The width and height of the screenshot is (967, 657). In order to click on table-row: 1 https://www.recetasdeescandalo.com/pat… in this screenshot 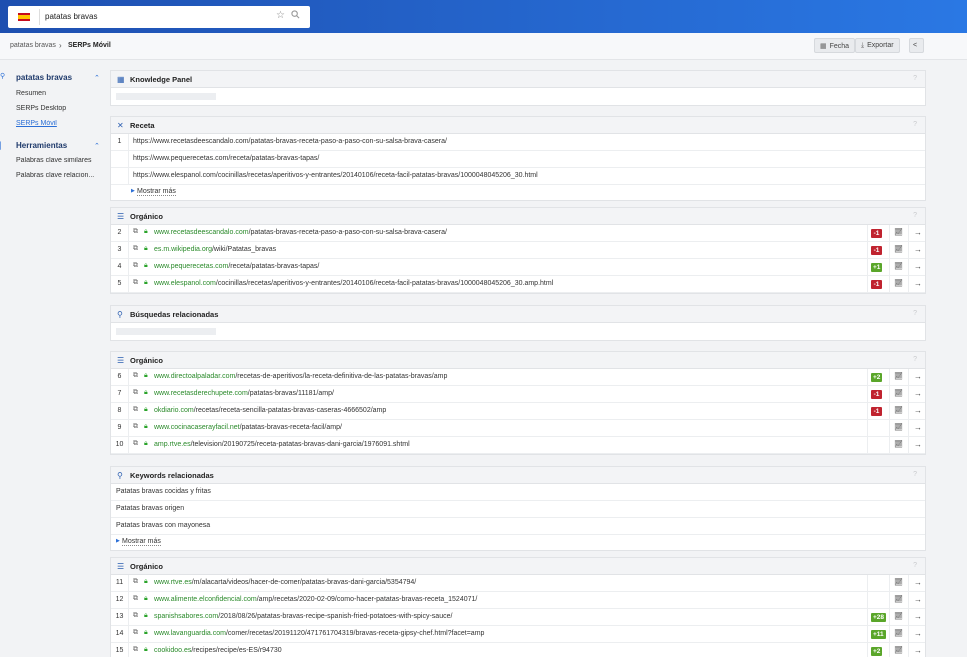, I will do `click(518, 142)`.